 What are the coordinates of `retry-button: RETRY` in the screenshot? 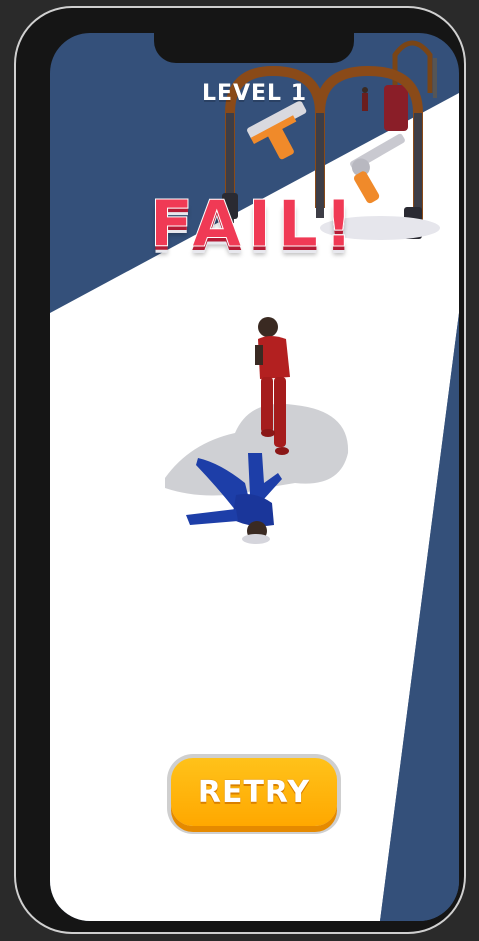 It's located at (254, 794).